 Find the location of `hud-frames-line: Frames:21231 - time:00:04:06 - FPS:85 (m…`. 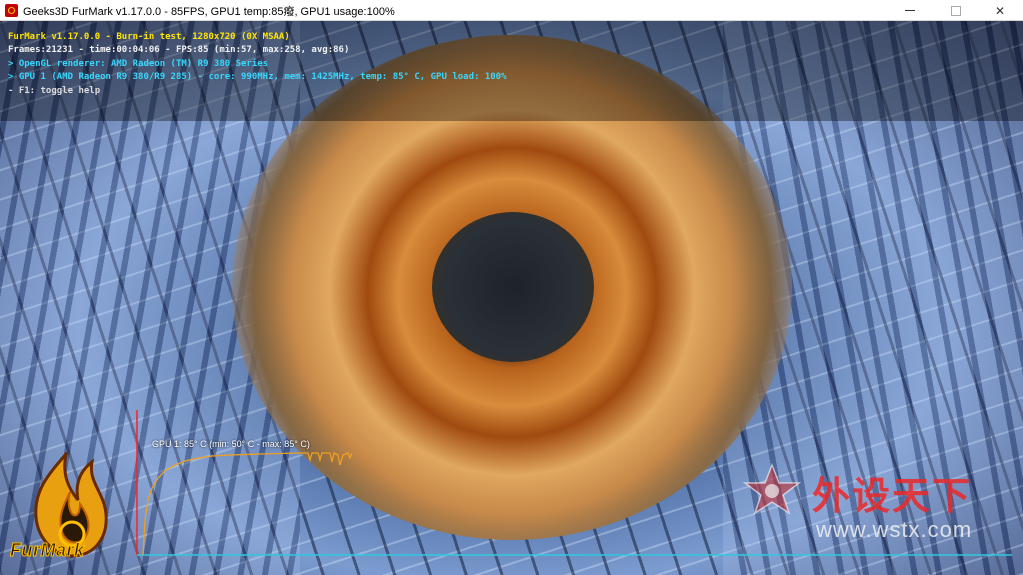

hud-frames-line: Frames:21231 - time:00:04:06 - FPS:85 (m… is located at coordinates (179, 50).